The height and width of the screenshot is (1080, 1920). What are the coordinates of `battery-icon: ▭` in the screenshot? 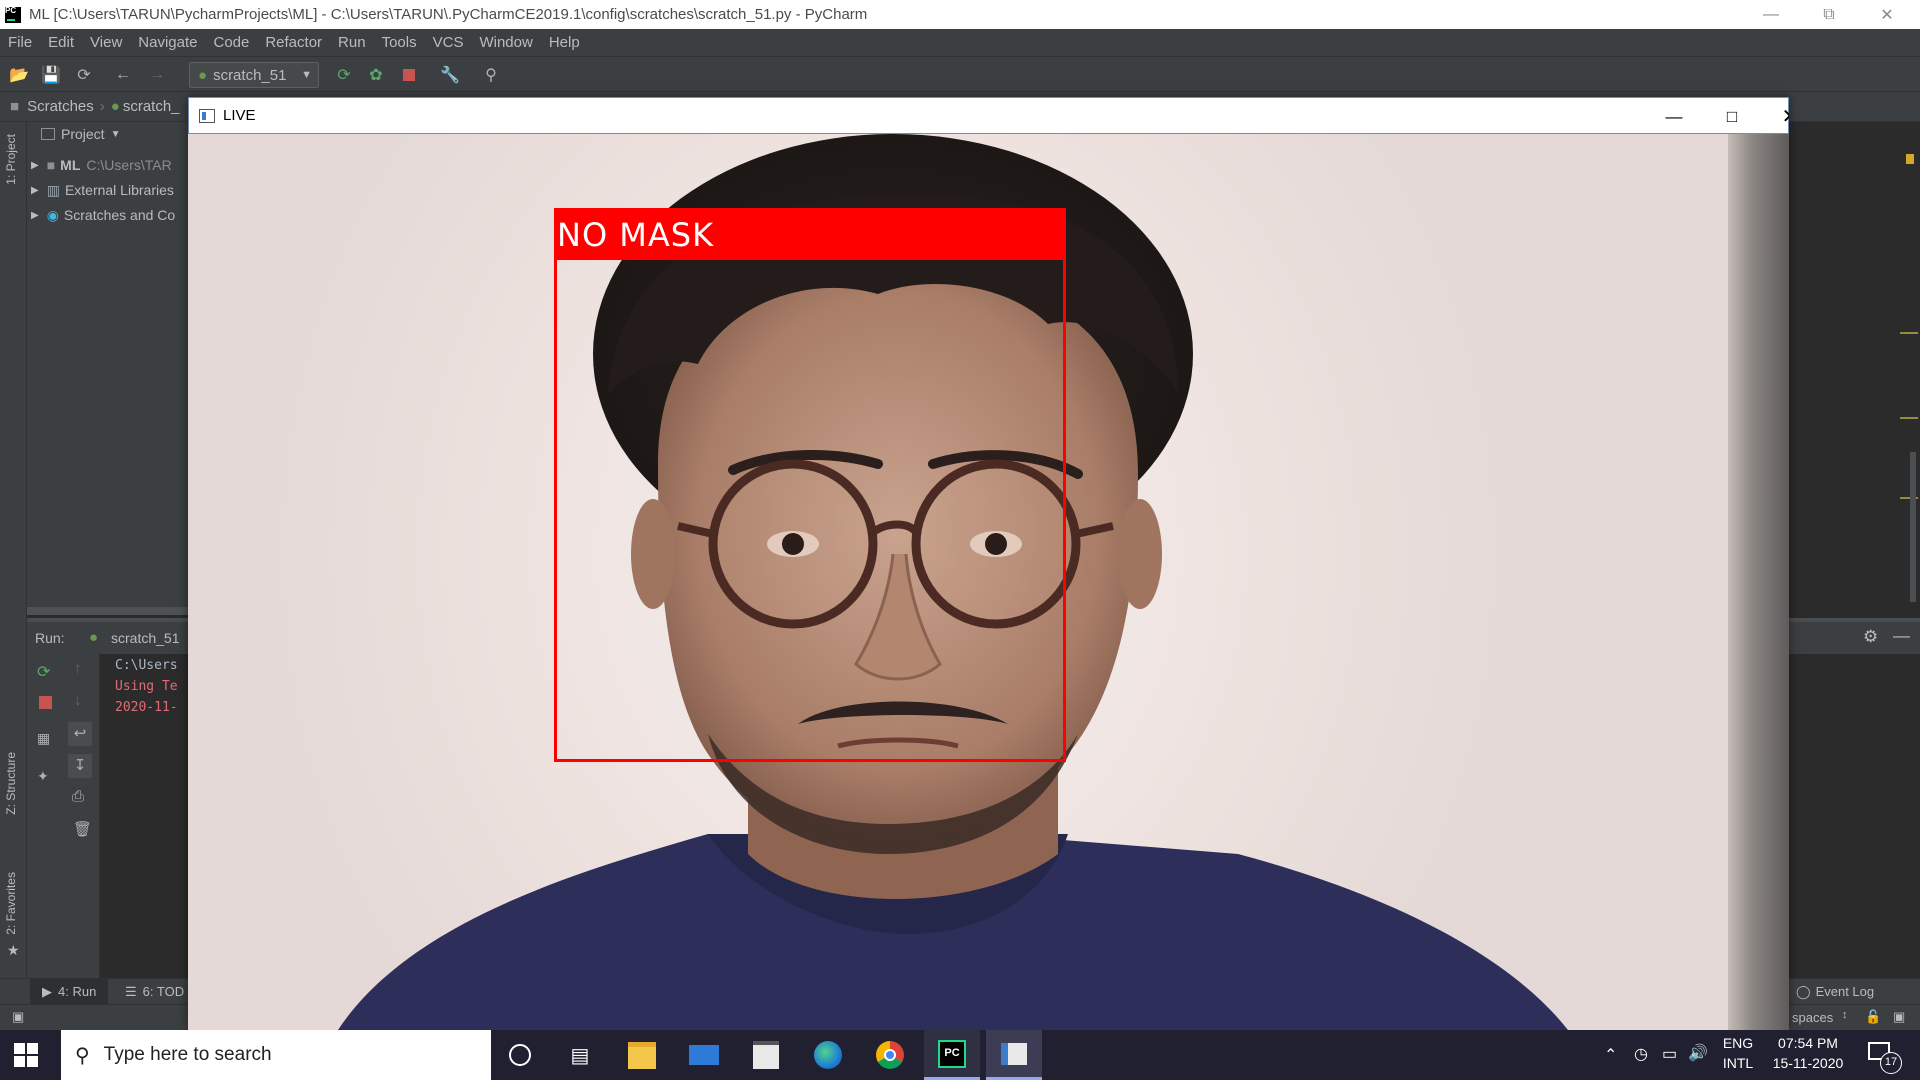 It's located at (1669, 1054).